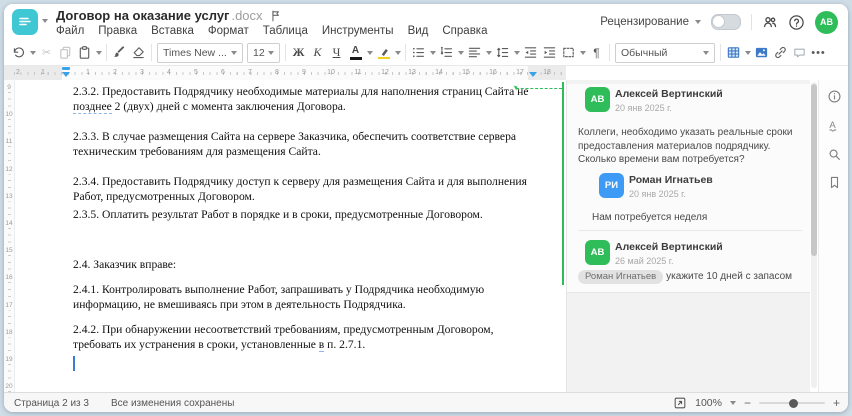 Image resolution: width=852 pixels, height=416 pixels. What do you see at coordinates (383, 58) in the screenshot?
I see `highlight-color-swatch` at bounding box center [383, 58].